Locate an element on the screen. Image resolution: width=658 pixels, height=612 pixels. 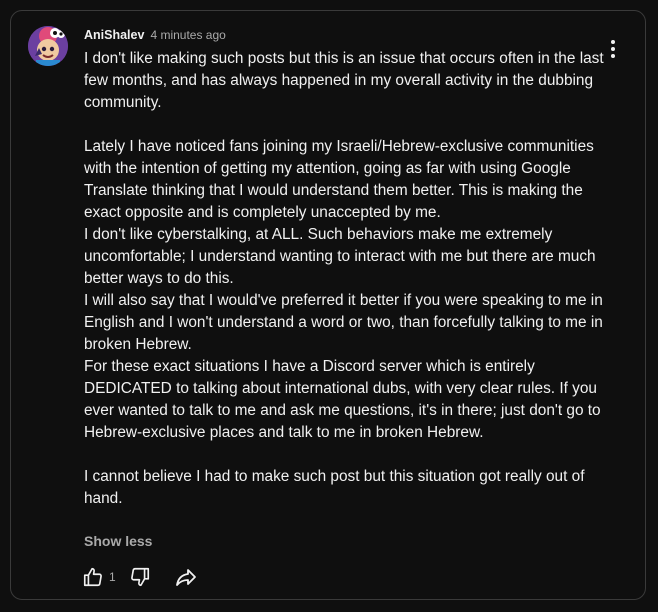
avatar is located at coordinates (48, 46).